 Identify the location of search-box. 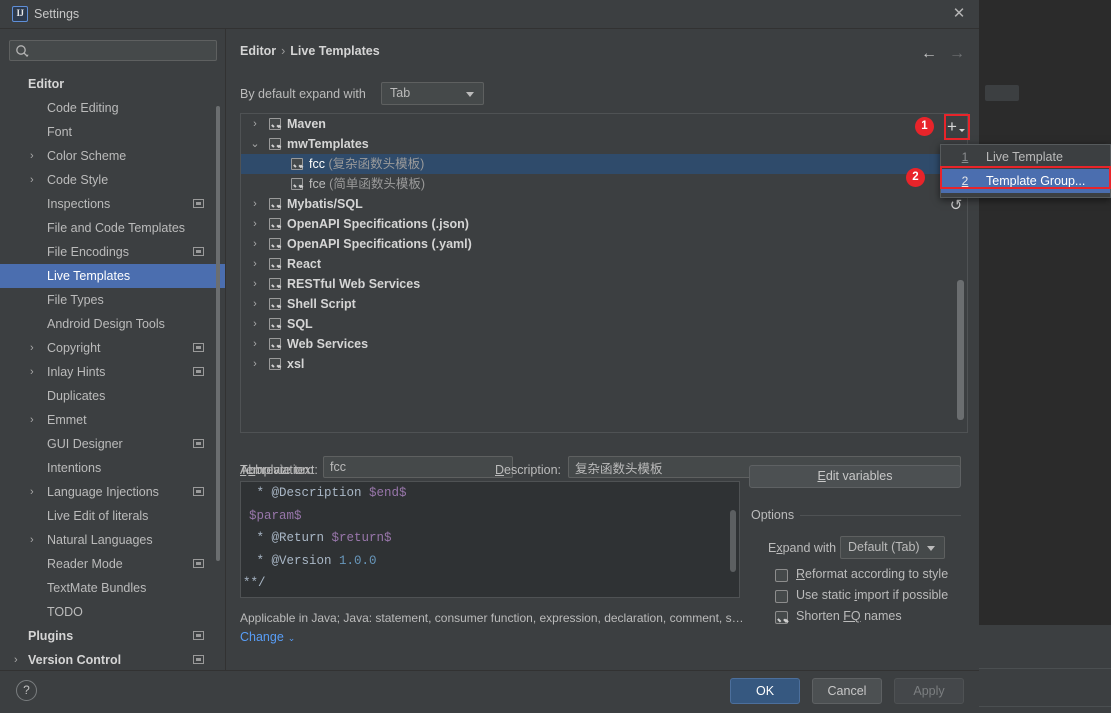
(113, 50).